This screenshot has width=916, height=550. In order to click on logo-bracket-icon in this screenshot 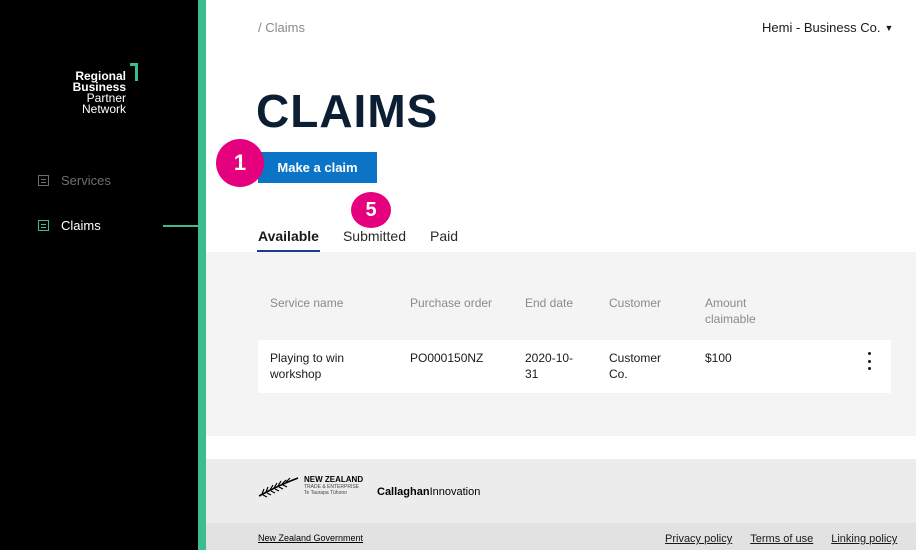, I will do `click(134, 72)`.